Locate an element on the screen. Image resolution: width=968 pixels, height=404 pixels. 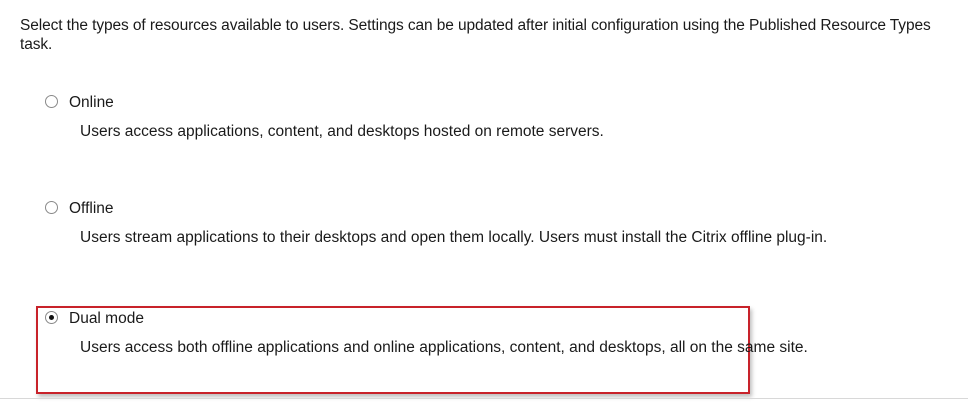
online-radio is located at coordinates (51, 101).